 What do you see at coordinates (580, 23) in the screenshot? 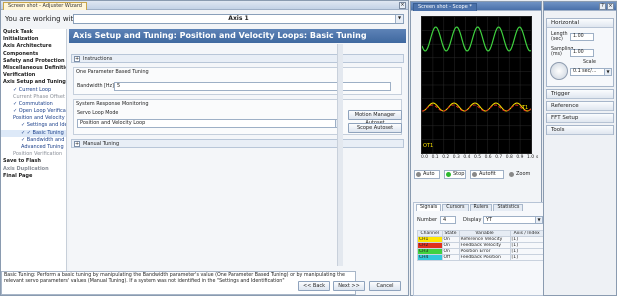
I see `horizontal-header: Horizontal` at bounding box center [580, 23].